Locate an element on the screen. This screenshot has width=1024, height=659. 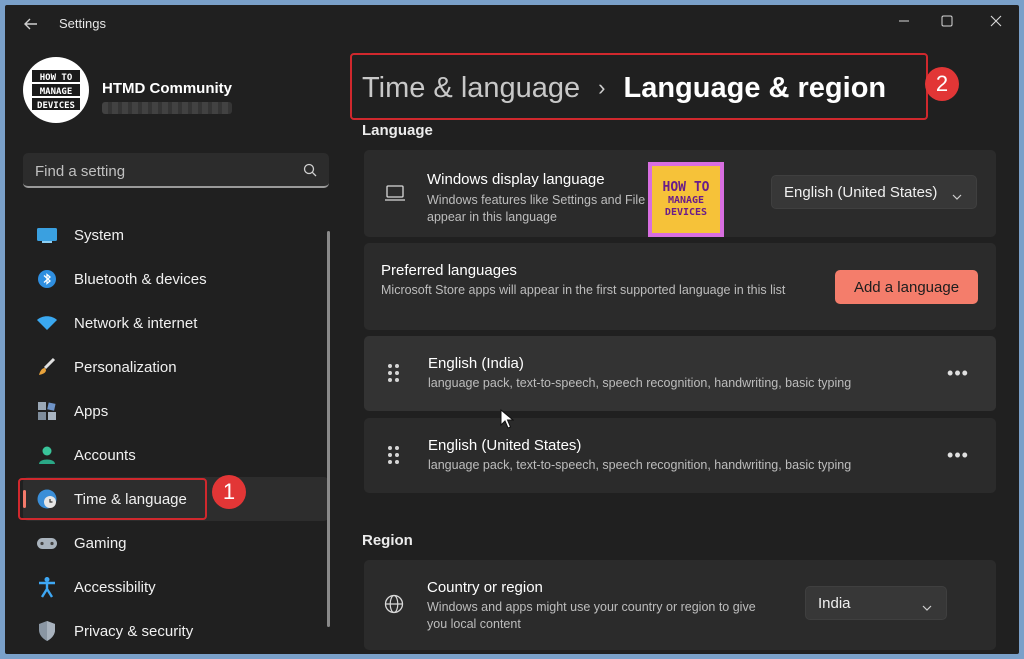
close-icon is located at coordinates (996, 21).